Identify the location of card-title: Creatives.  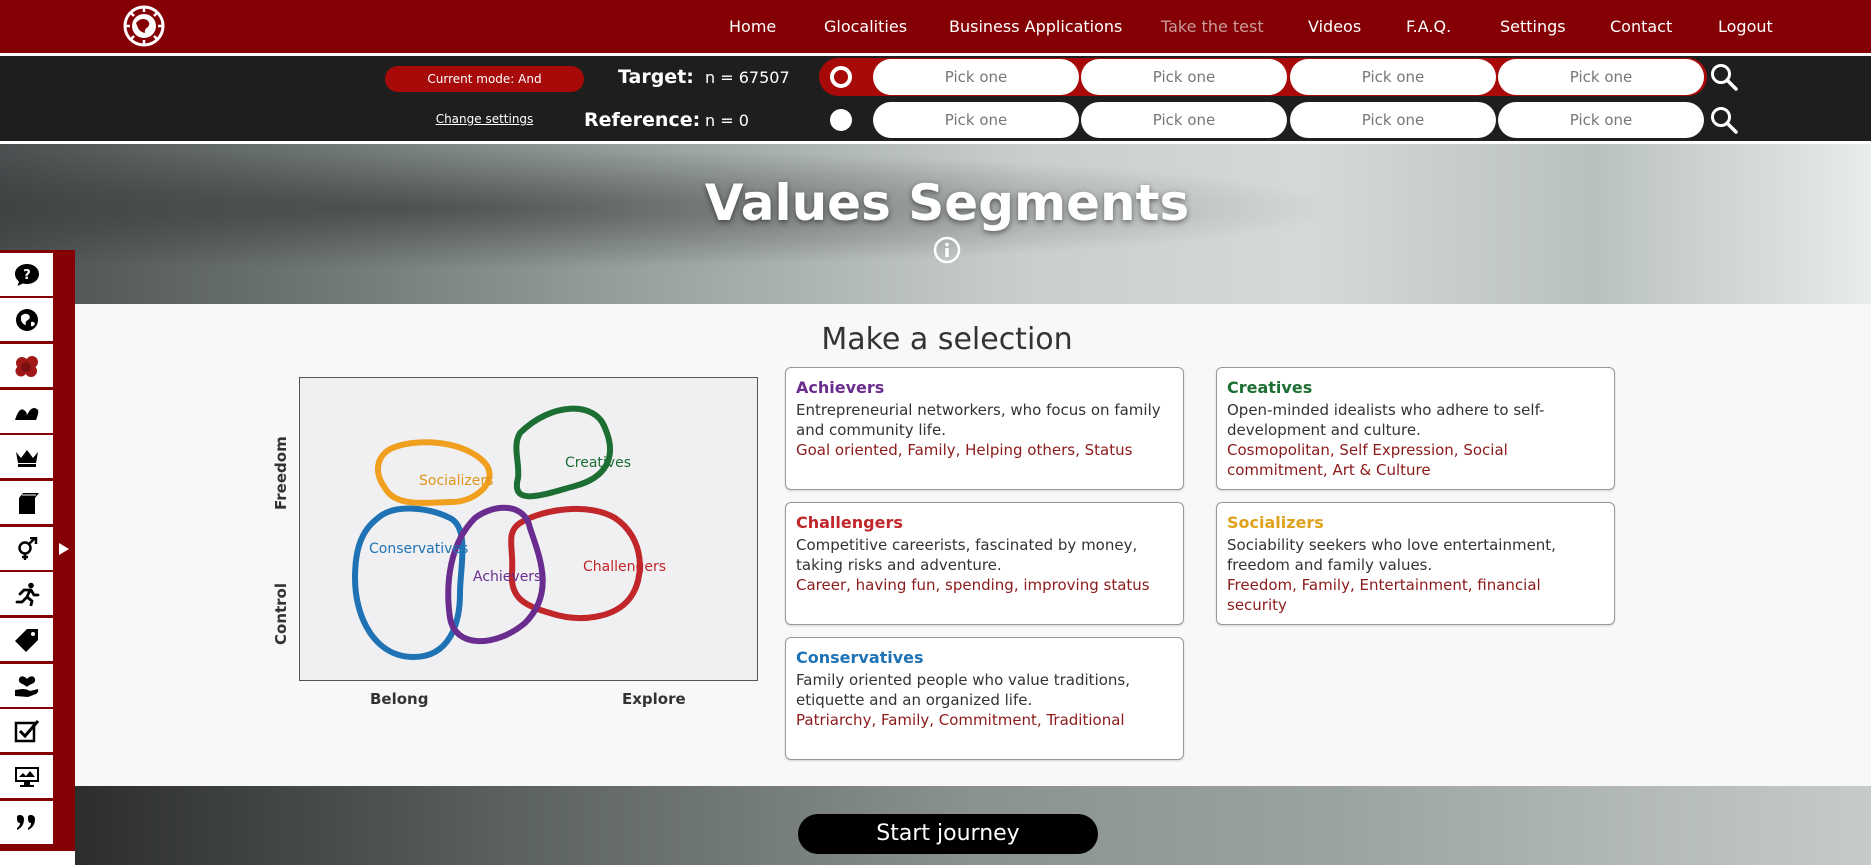
(1270, 387).